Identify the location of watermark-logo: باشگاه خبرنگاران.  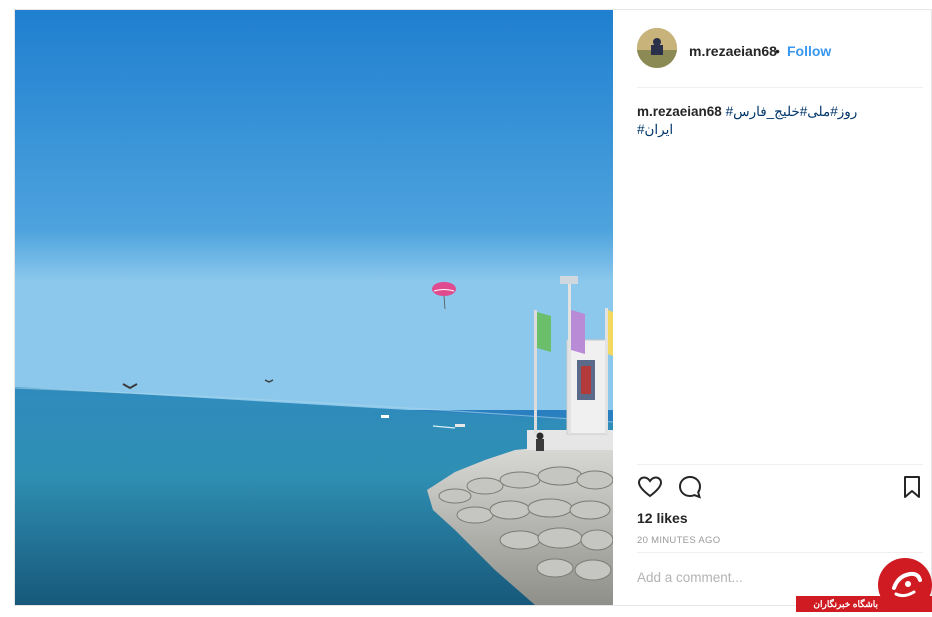
(864, 586).